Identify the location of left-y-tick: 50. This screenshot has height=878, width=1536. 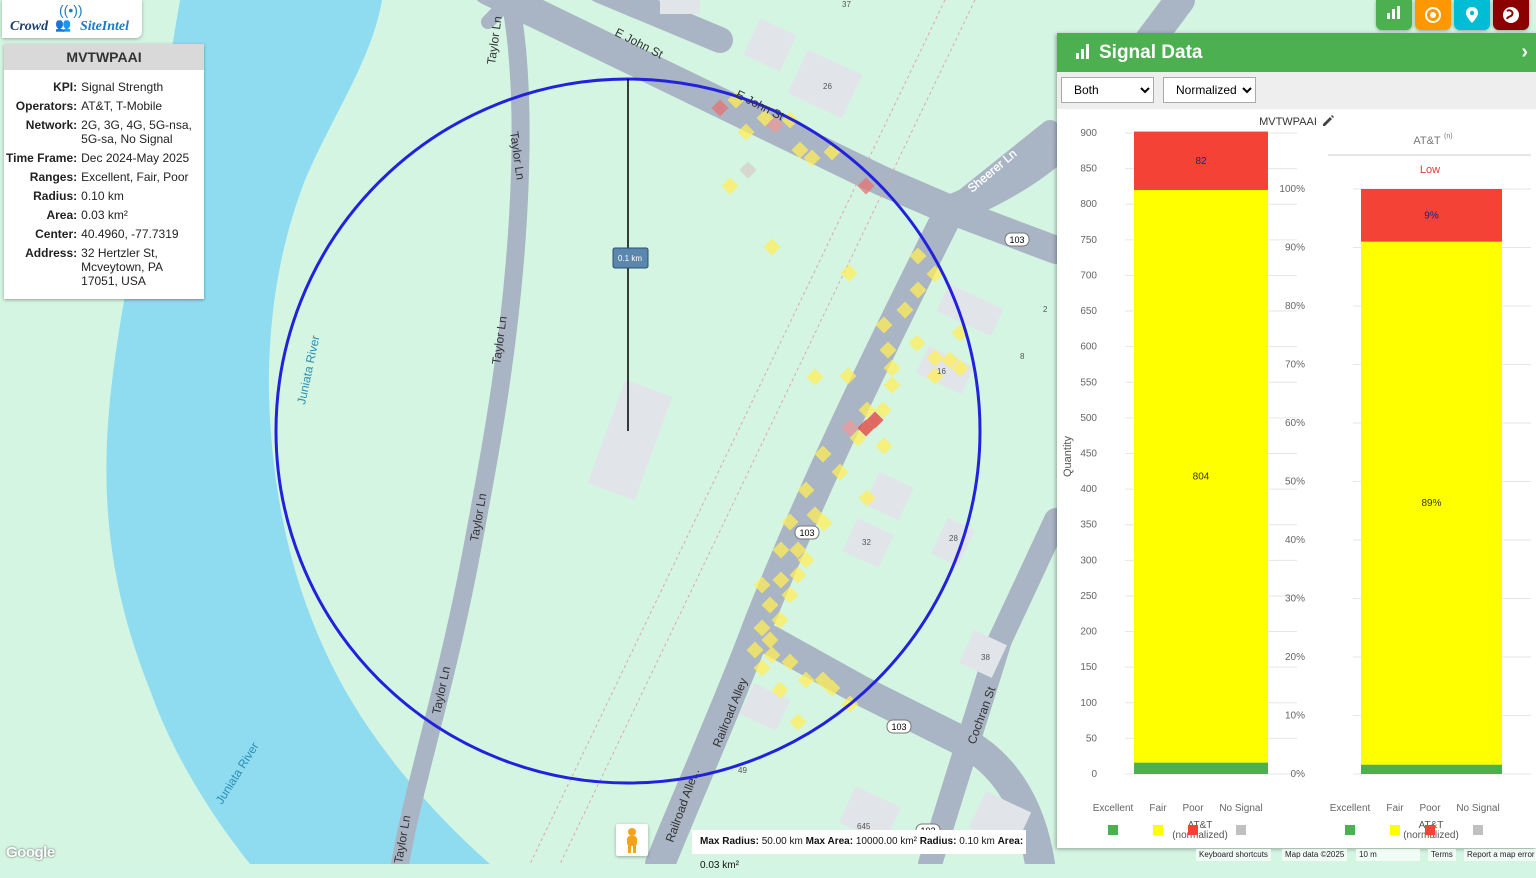
(1092, 738).